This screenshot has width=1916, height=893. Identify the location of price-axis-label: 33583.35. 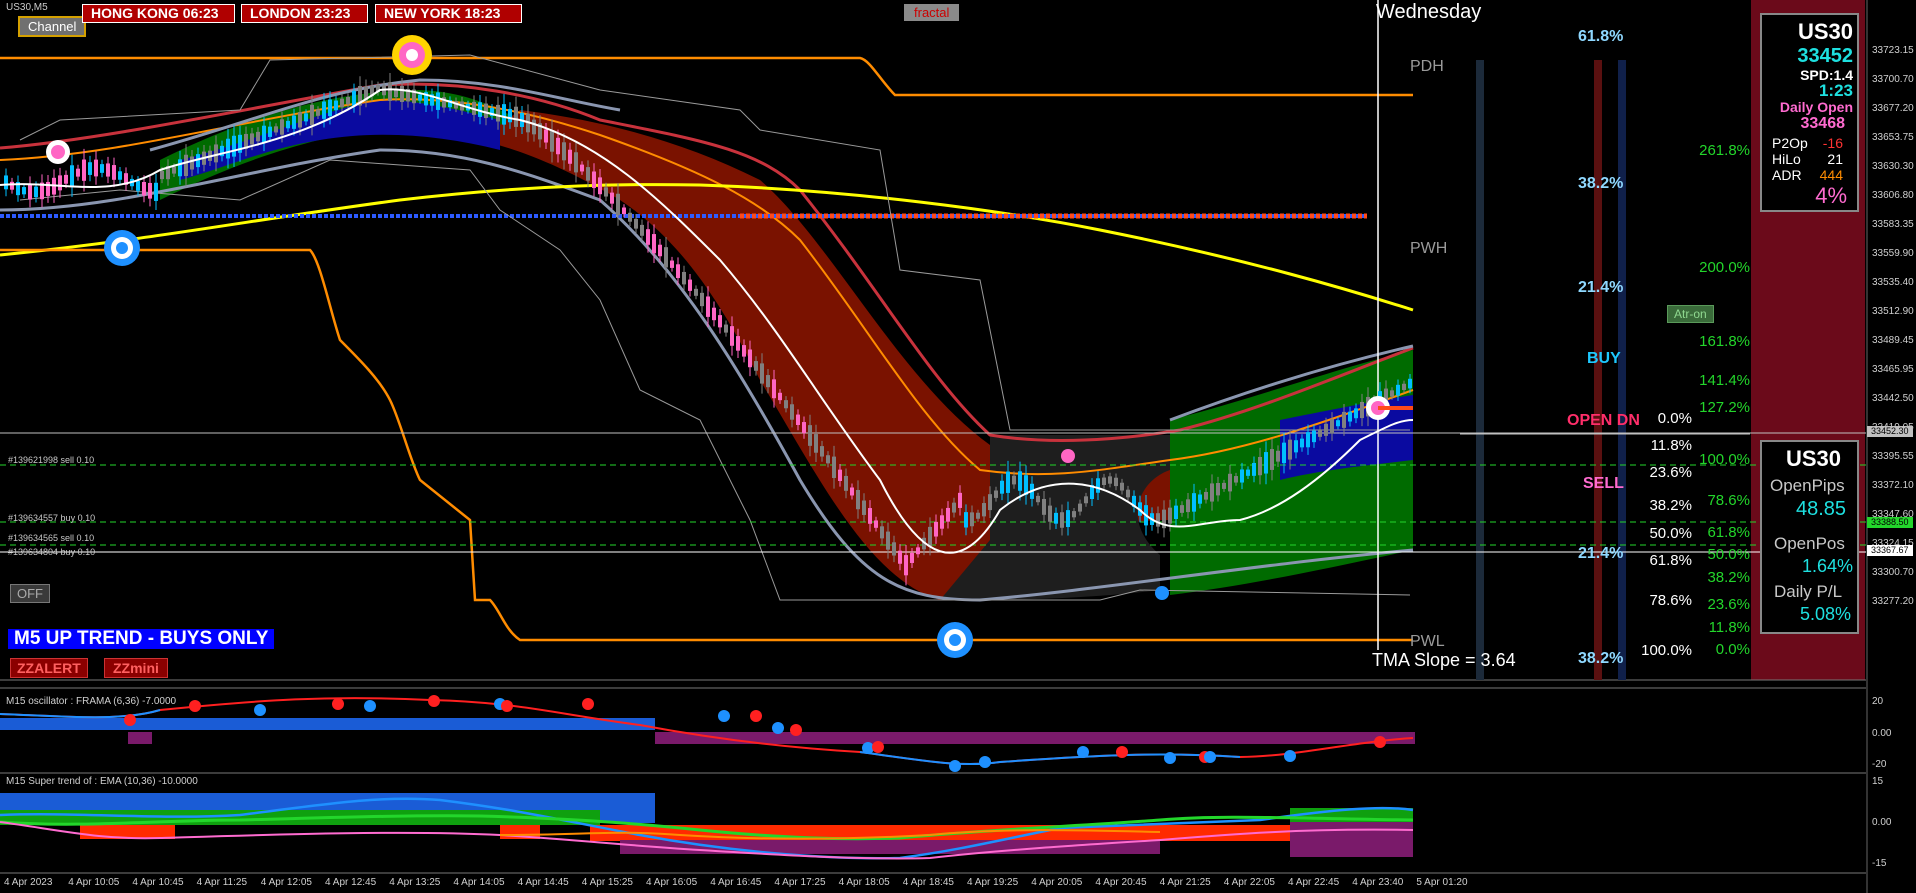
(1893, 224).